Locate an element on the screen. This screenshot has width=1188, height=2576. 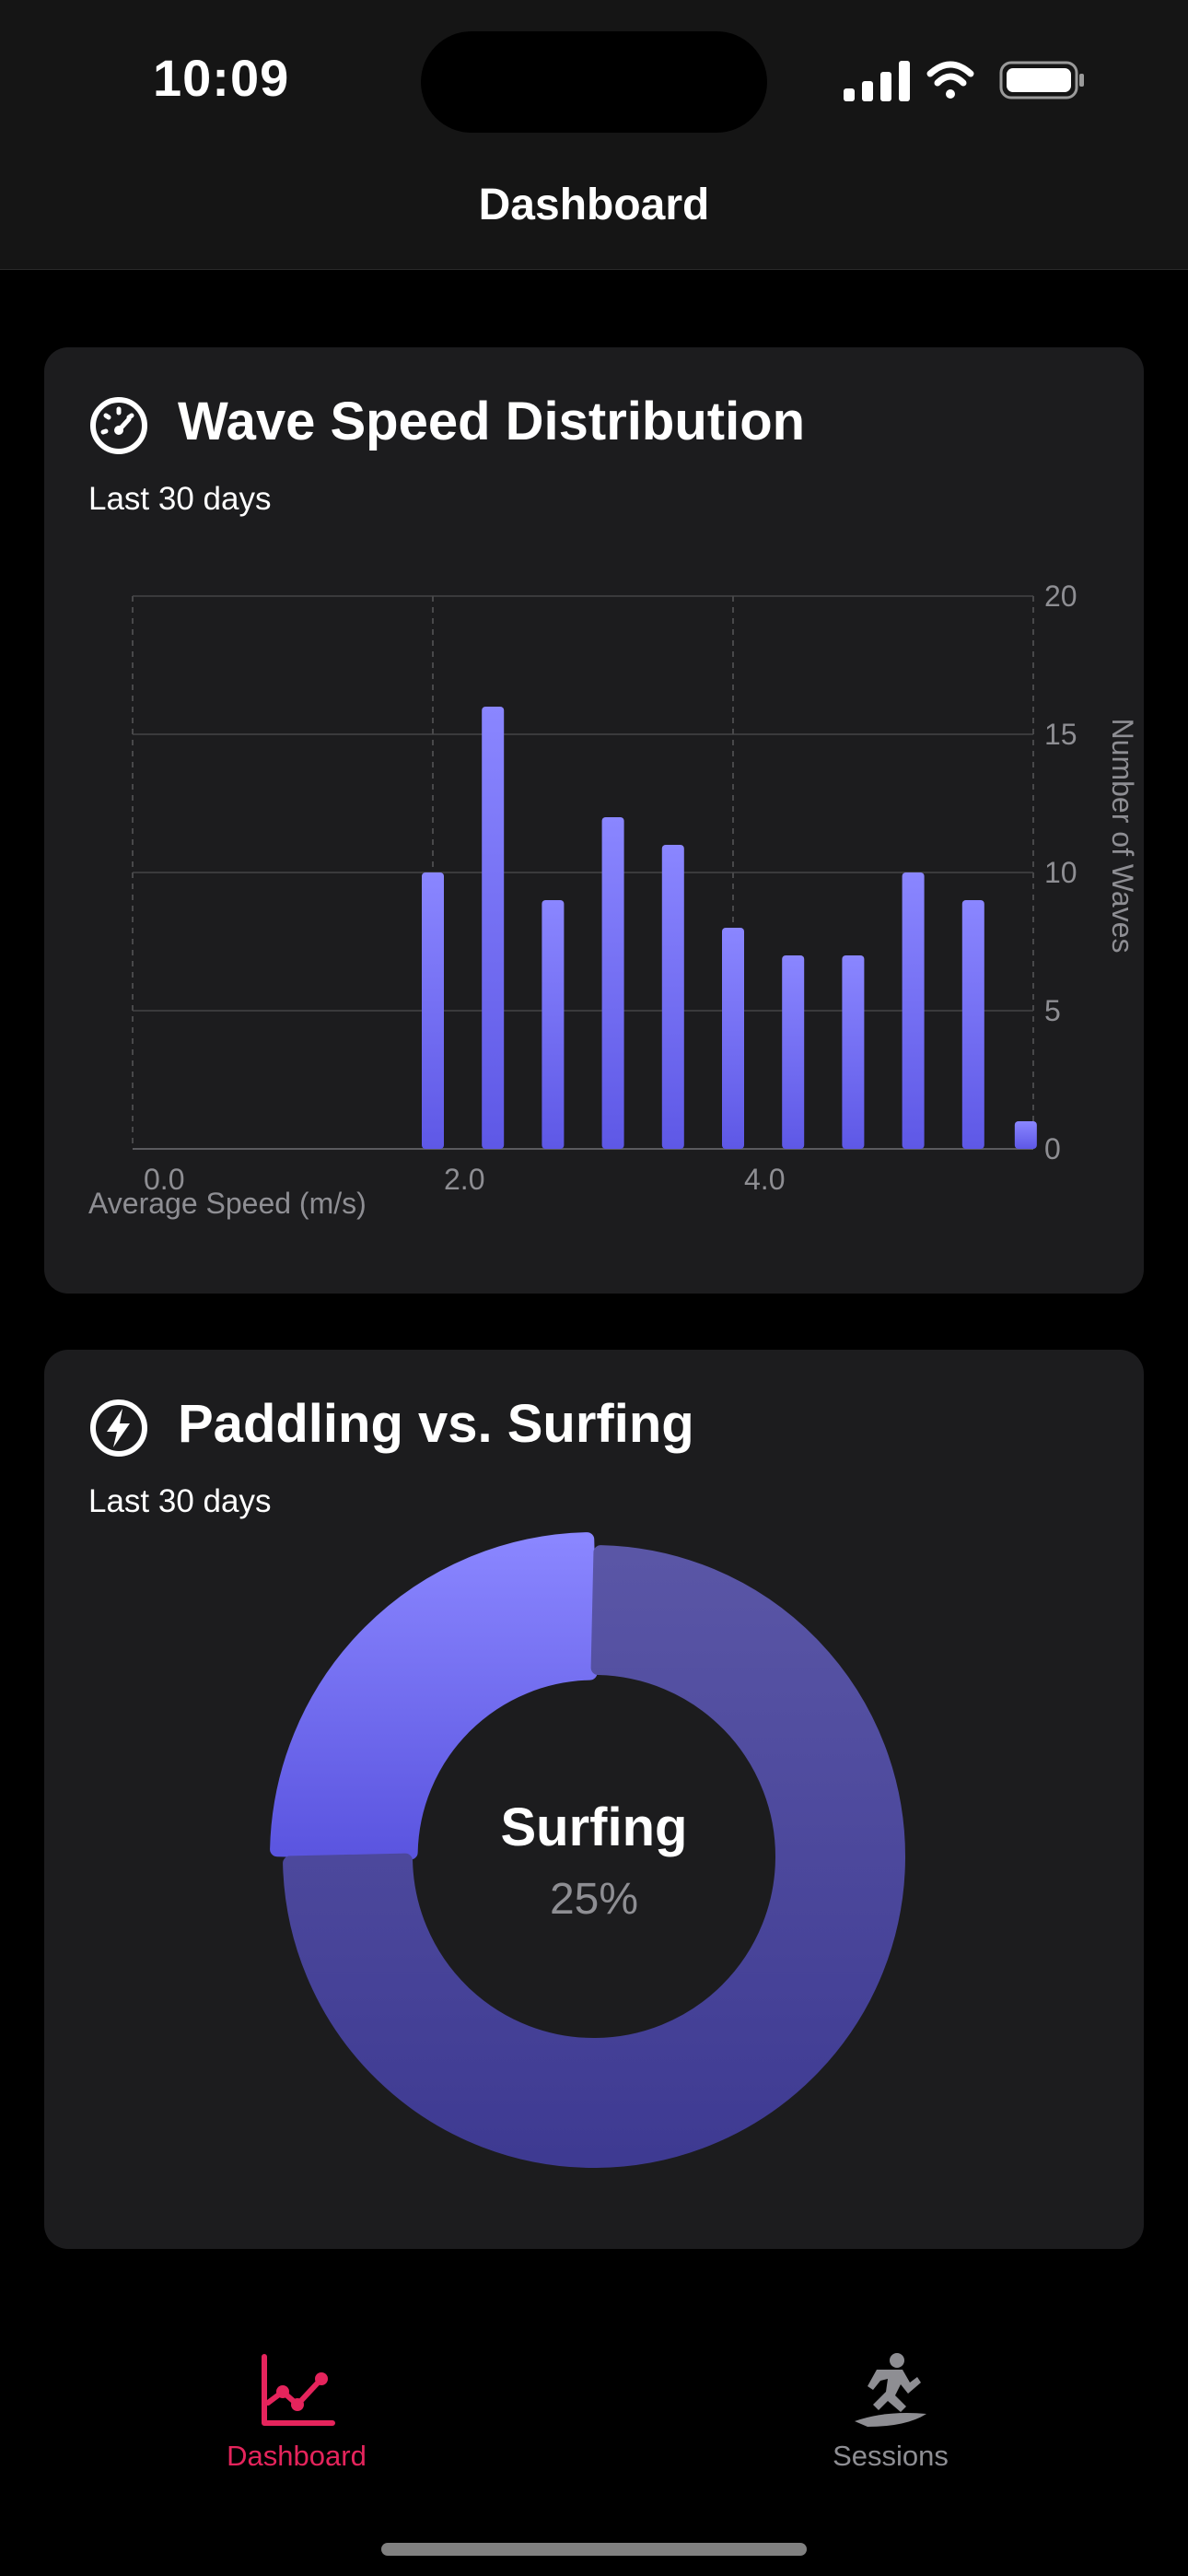
wifi-icon is located at coordinates (950, 80).